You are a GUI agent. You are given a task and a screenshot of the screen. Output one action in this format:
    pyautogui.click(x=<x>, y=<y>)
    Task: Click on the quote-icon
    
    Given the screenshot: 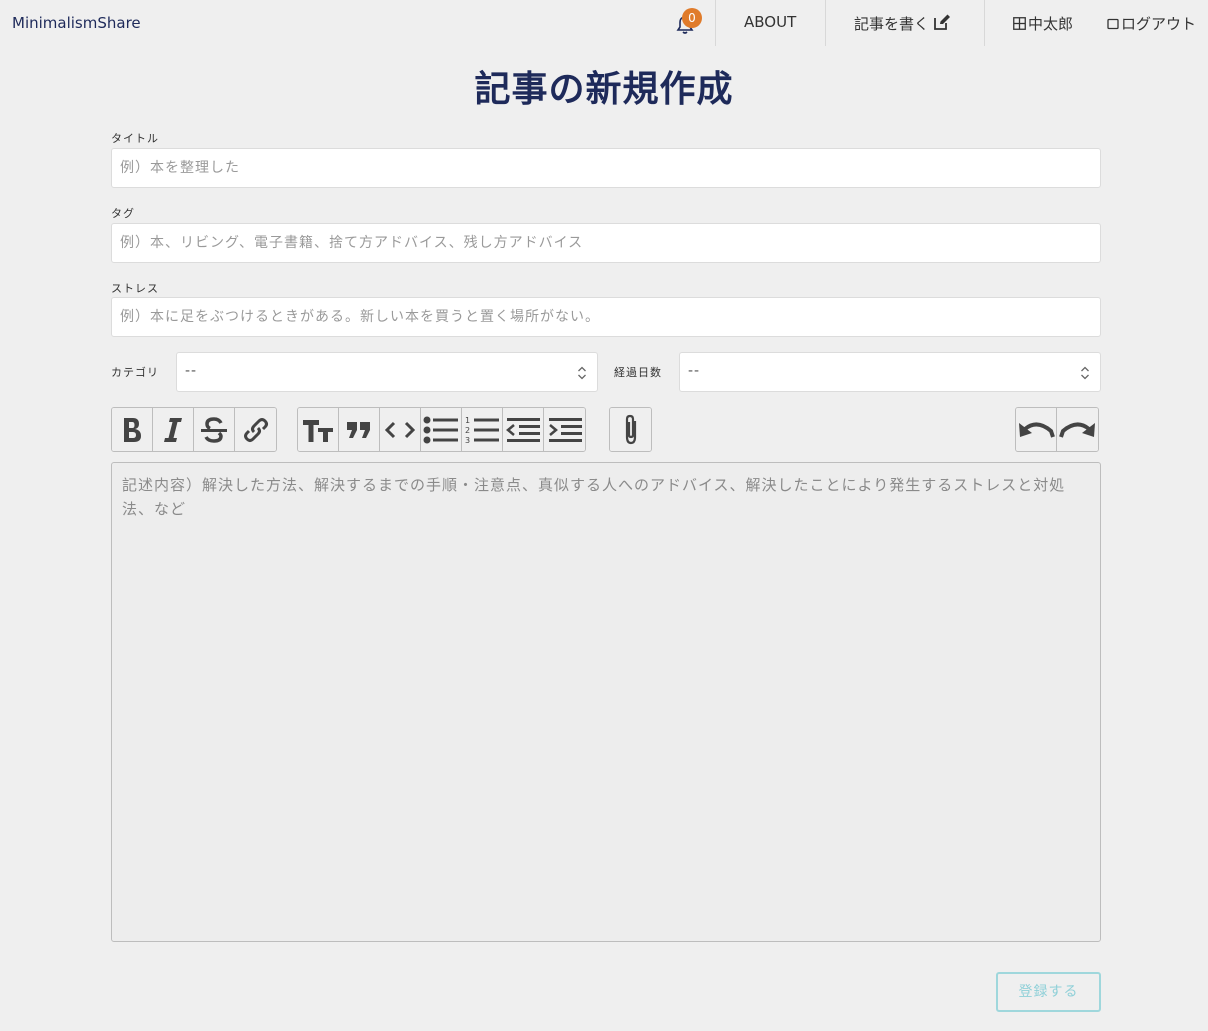 What is the action you would take?
    pyautogui.click(x=358, y=429)
    